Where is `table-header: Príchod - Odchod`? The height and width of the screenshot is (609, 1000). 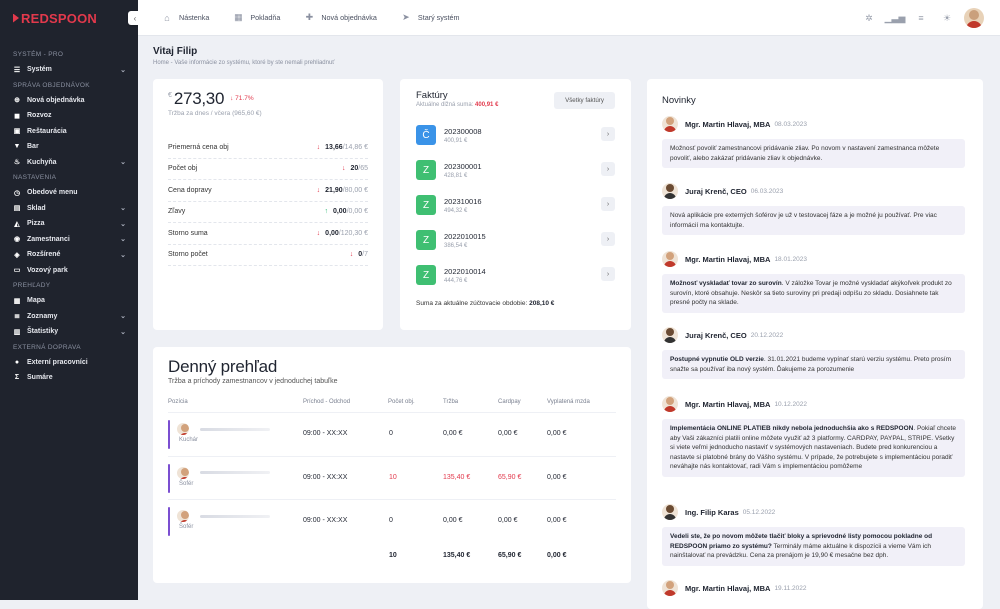
table-header: Príchod - Odchod is located at coordinates (327, 402).